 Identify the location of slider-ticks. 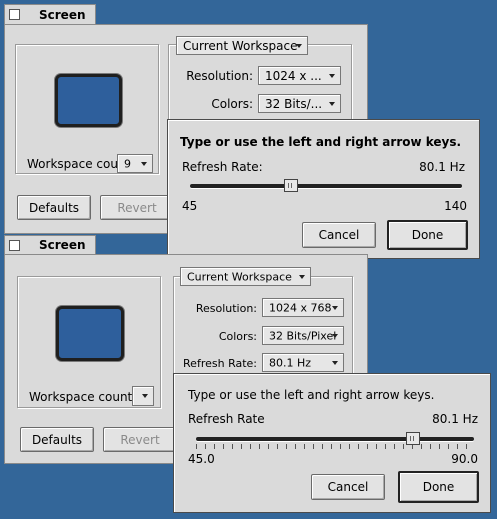
(335, 446).